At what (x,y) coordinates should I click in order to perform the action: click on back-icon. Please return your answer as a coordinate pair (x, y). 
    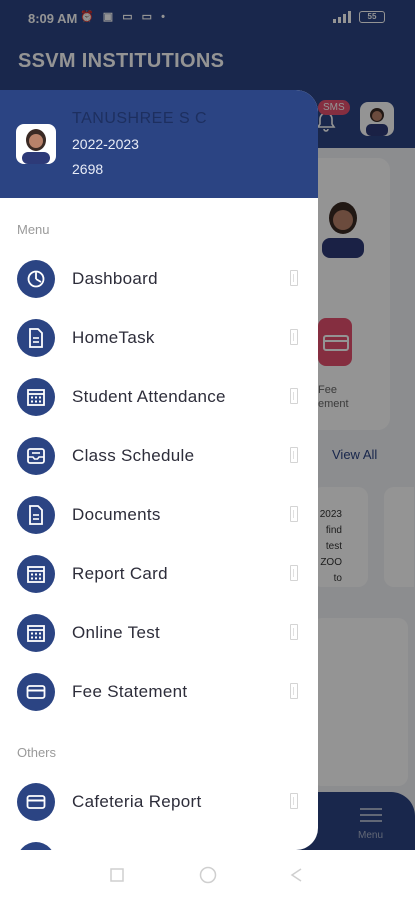
    Looking at the image, I should click on (297, 875).